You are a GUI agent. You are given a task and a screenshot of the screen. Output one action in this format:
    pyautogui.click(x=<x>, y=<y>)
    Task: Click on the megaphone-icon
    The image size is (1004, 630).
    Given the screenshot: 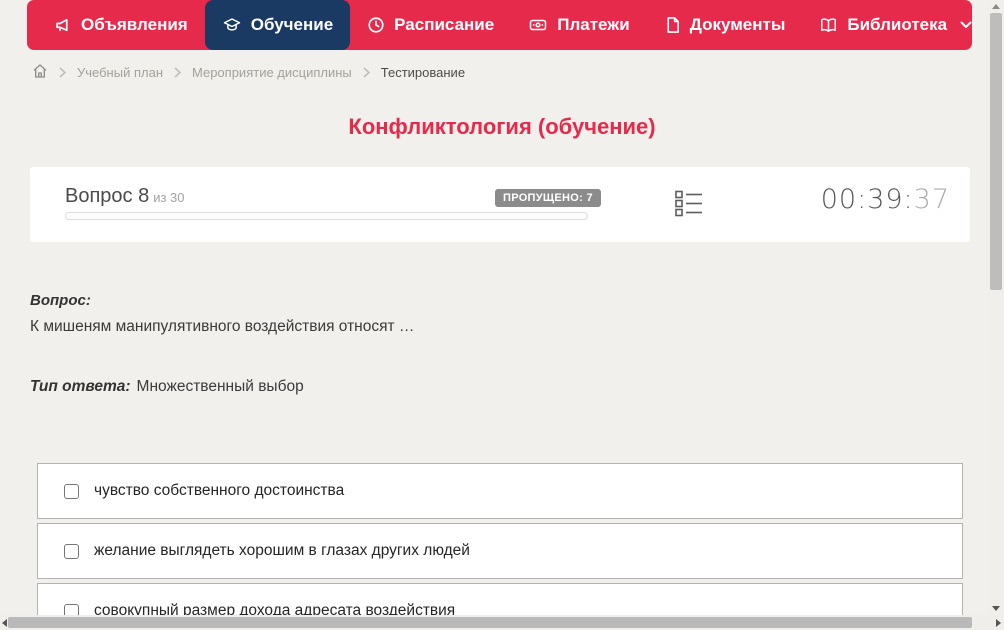 What is the action you would take?
    pyautogui.click(x=63, y=25)
    